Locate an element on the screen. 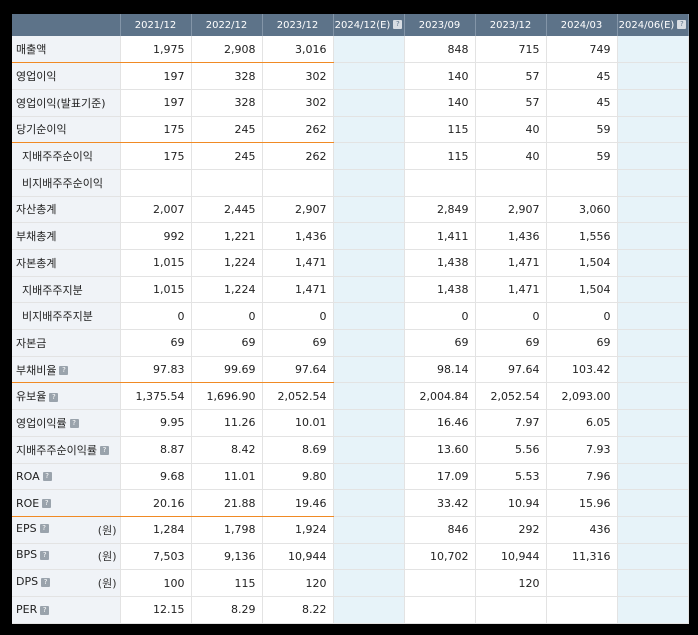  value-cell: 1,798 is located at coordinates (227, 530).